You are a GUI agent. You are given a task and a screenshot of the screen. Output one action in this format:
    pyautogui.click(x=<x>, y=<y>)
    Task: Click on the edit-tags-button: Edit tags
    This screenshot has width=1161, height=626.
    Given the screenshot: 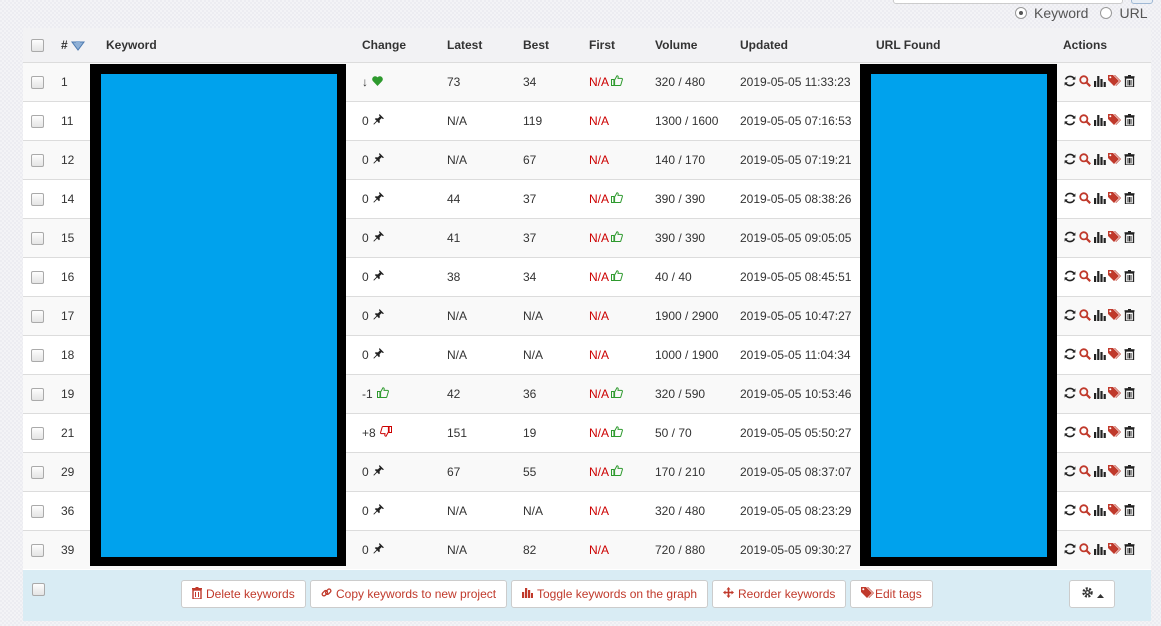 What is the action you would take?
    pyautogui.click(x=891, y=594)
    